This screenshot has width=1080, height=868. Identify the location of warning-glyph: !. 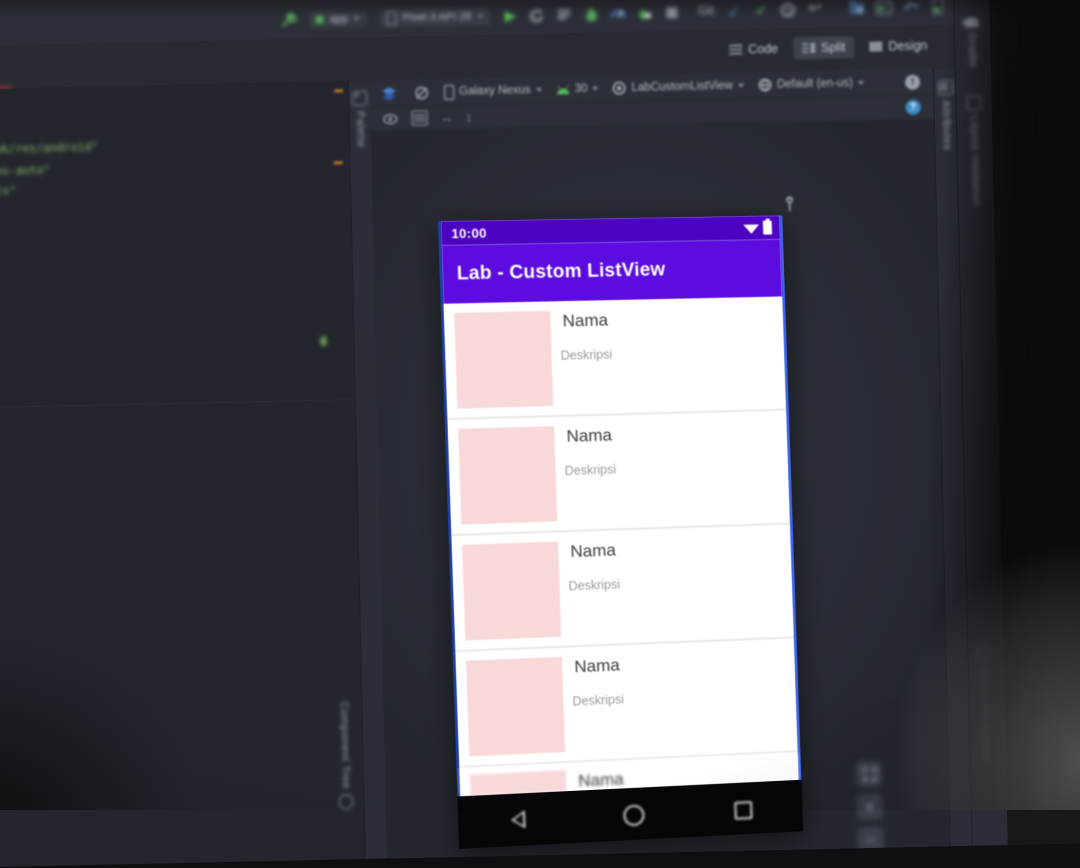
(912, 82).